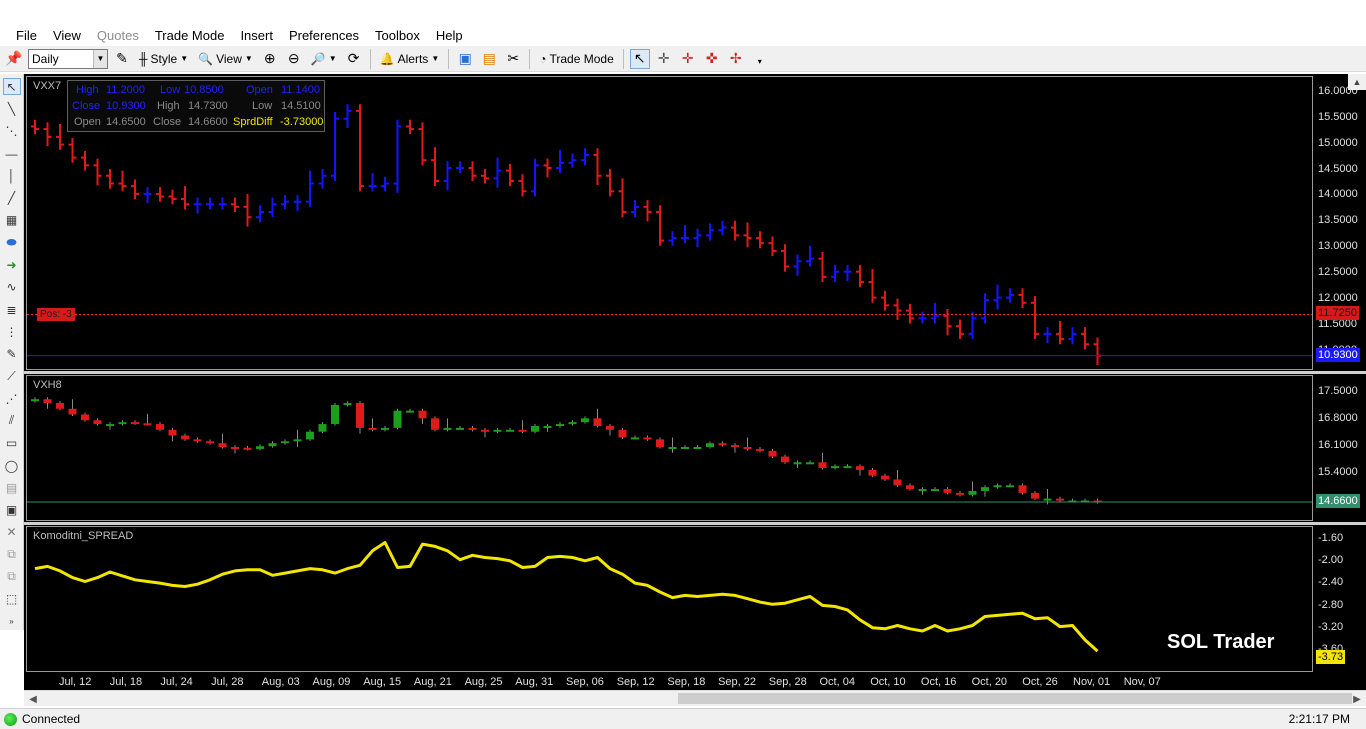 This screenshot has width=1366, height=729. What do you see at coordinates (1015, 698) in the screenshot?
I see `scrollbar-thumb` at bounding box center [1015, 698].